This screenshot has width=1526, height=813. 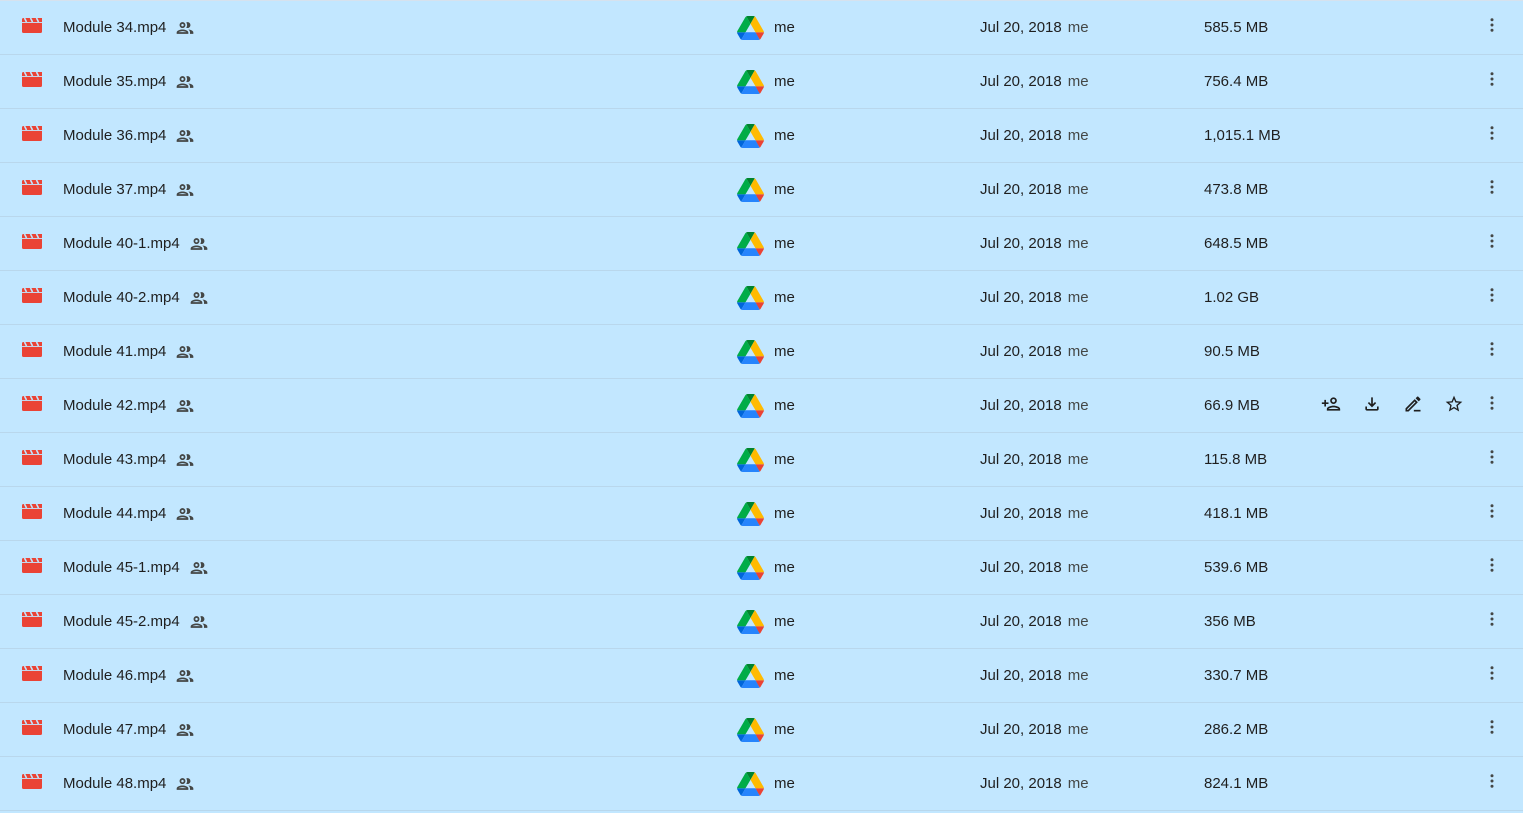 I want to click on rename-button, so click(x=1413, y=406).